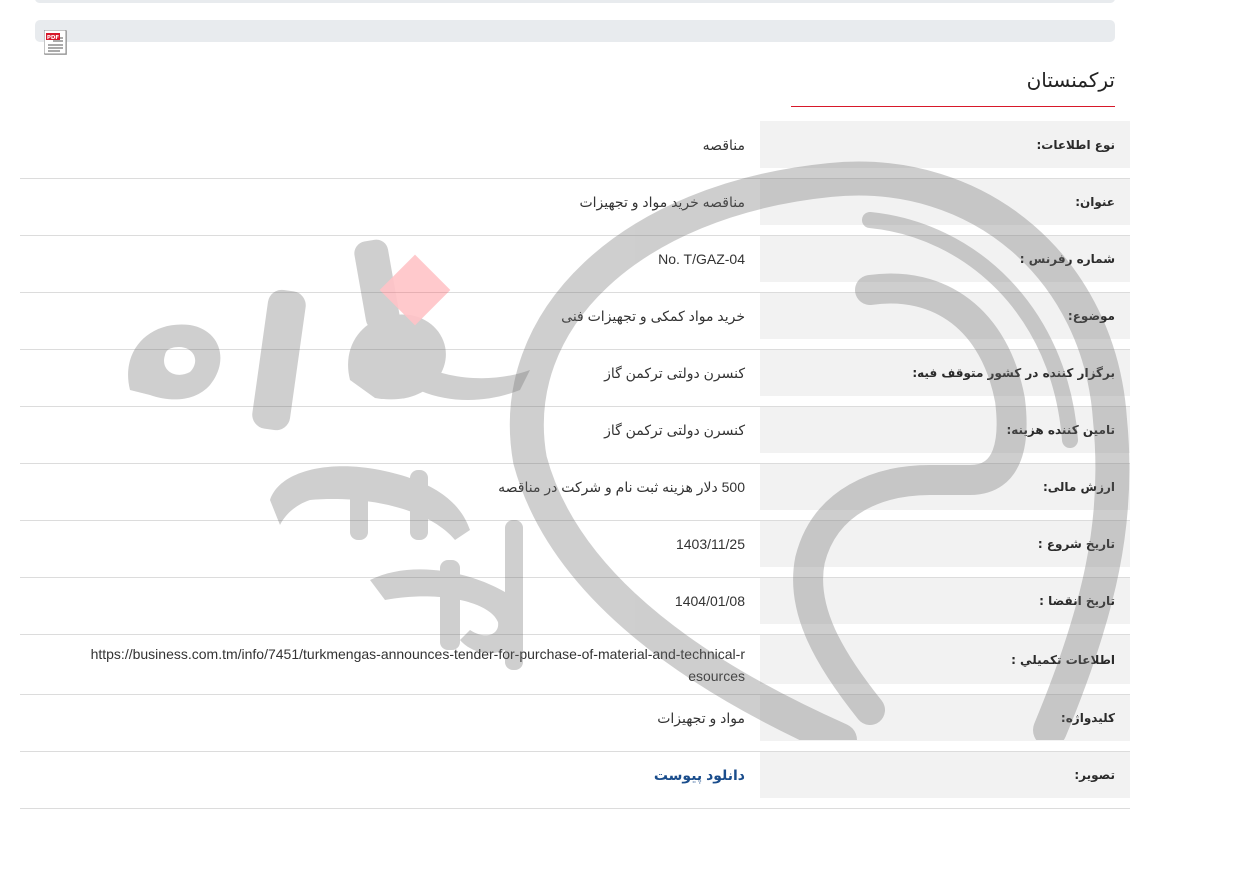 This screenshot has width=1239, height=886. Describe the element at coordinates (575, 1) in the screenshot. I see `top-strip` at that location.